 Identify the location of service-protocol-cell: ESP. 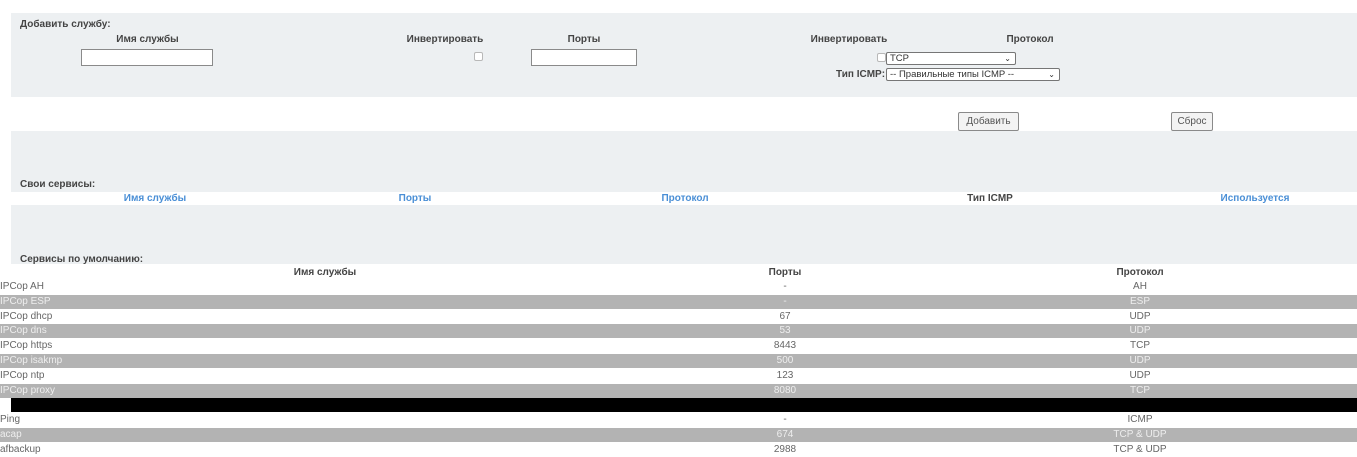
(1139, 301).